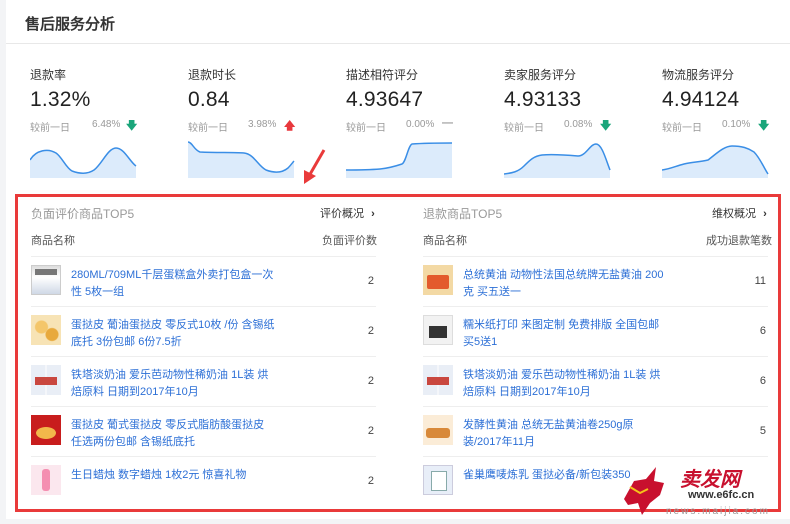 The width and height of the screenshot is (790, 524). I want to click on product-link: 生日蜡烛 数字蜡烛 1枚2元 惊喜礼物, so click(173, 475).